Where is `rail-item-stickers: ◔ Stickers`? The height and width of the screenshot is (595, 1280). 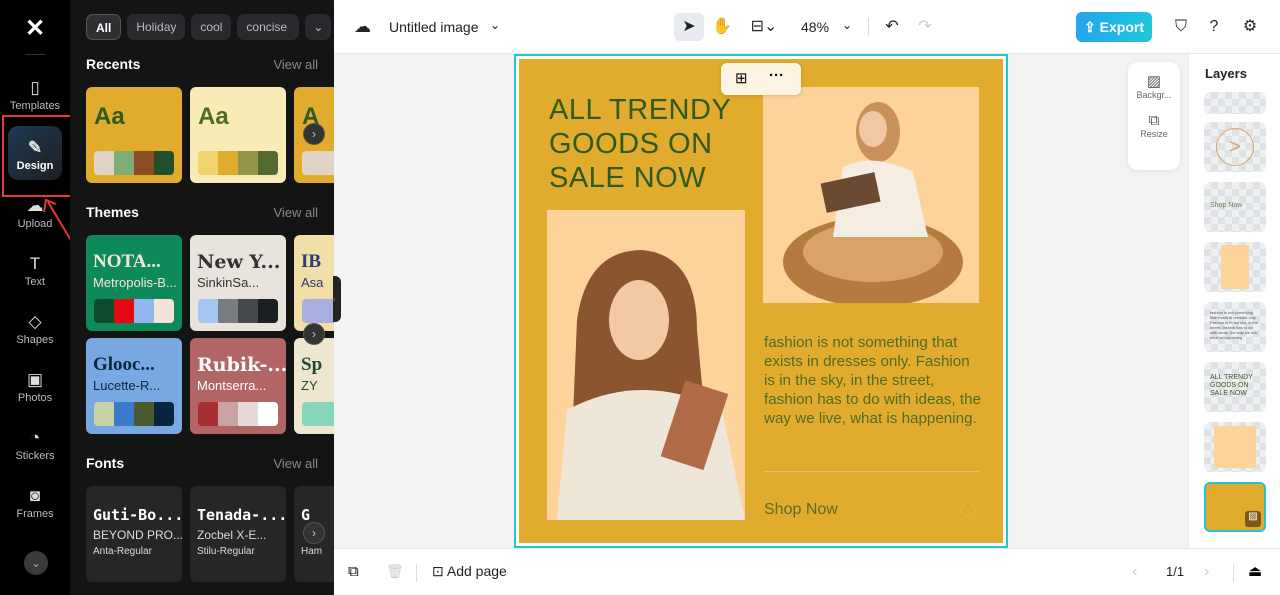 rail-item-stickers: ◔ Stickers is located at coordinates (35, 445).